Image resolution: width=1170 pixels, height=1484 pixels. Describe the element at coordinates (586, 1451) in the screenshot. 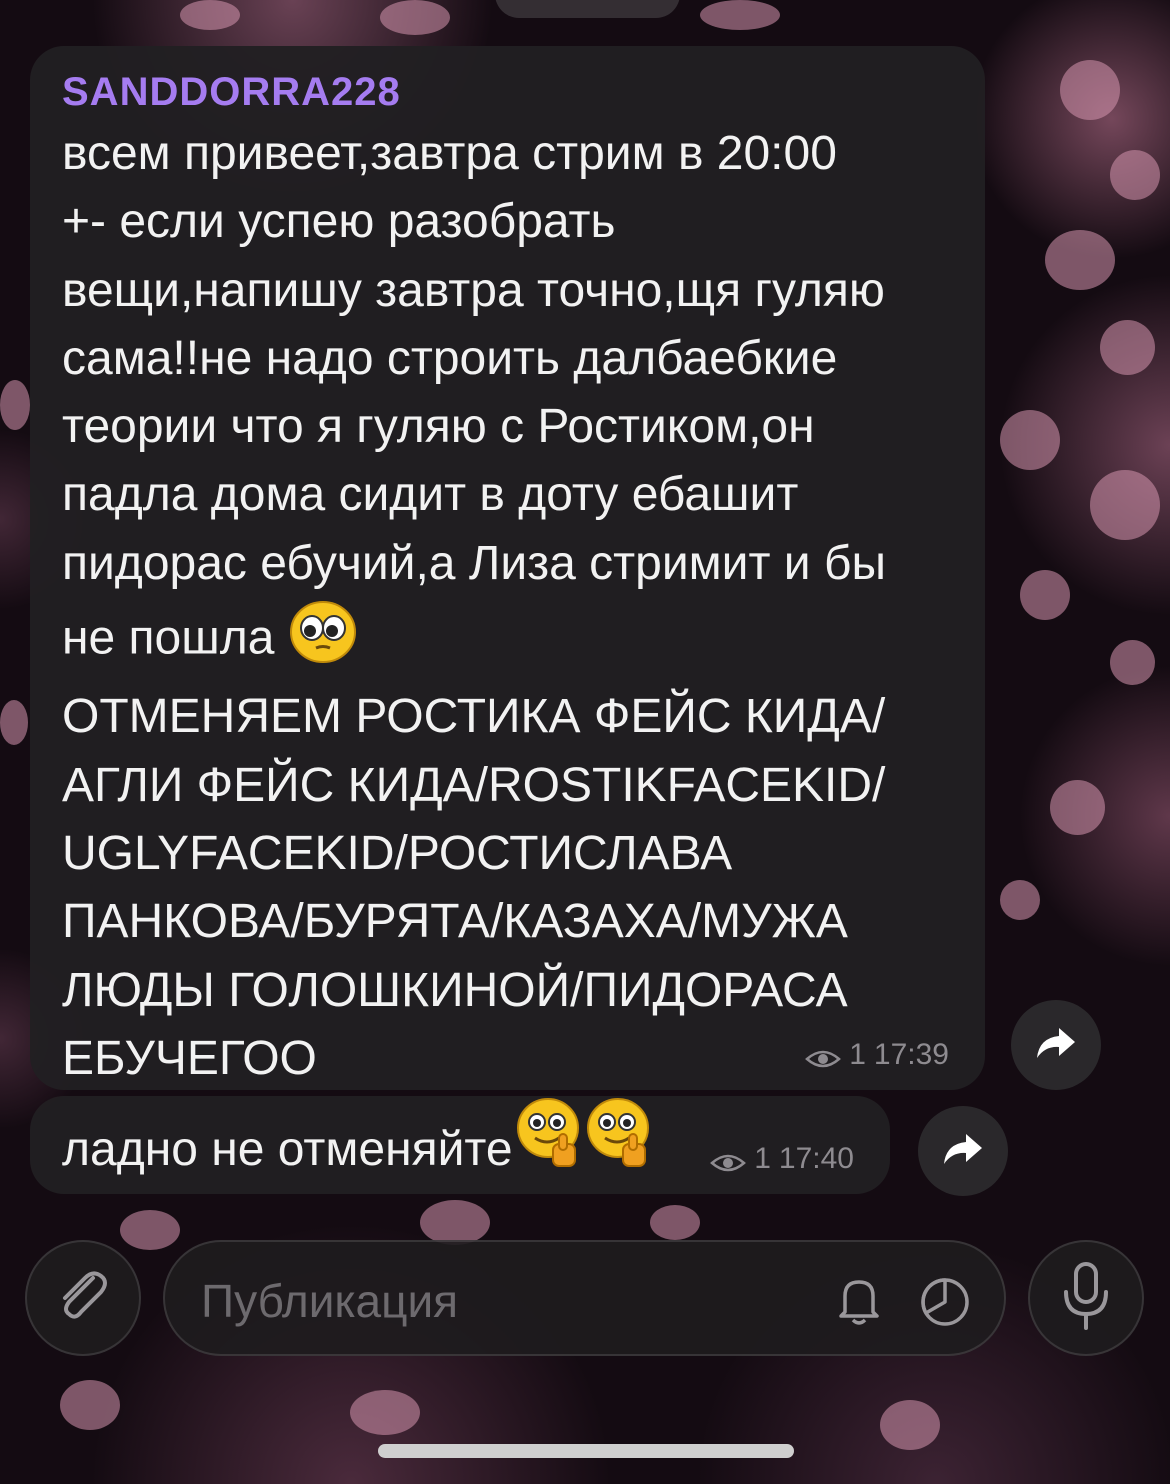

I see `home-indicator` at that location.